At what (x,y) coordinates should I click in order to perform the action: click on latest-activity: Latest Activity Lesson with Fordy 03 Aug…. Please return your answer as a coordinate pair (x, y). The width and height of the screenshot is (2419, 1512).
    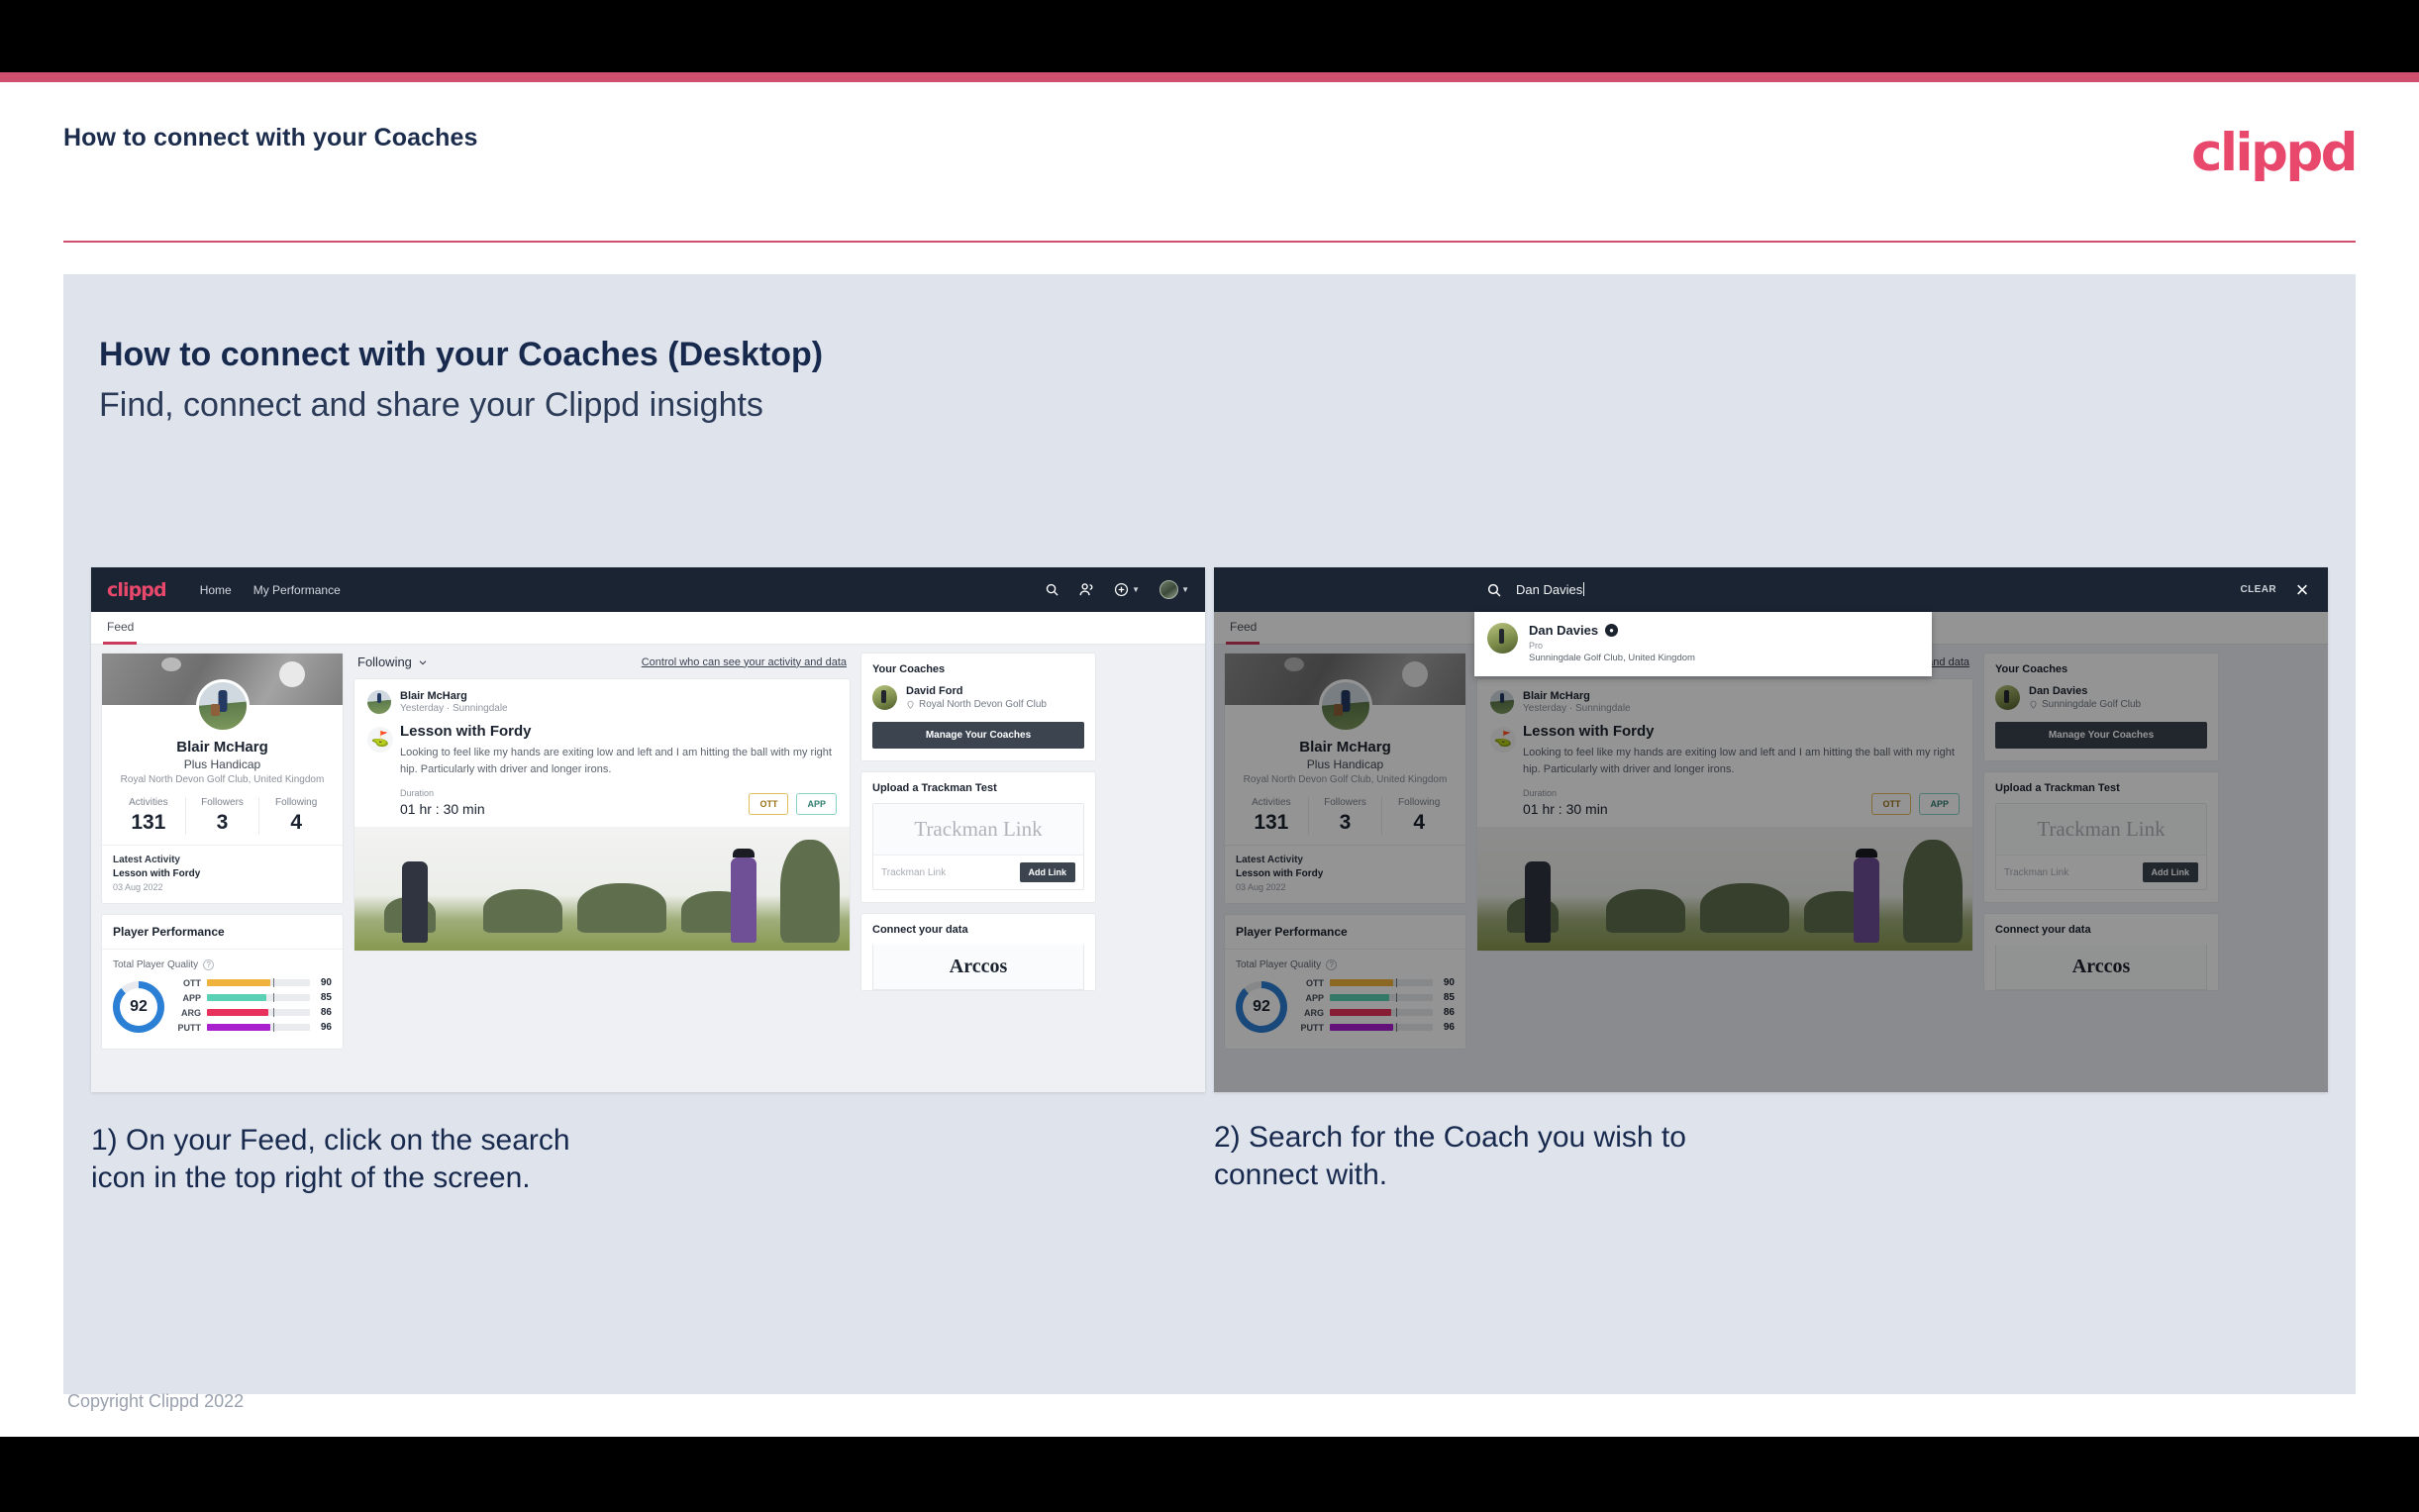
    Looking at the image, I should click on (1345, 874).